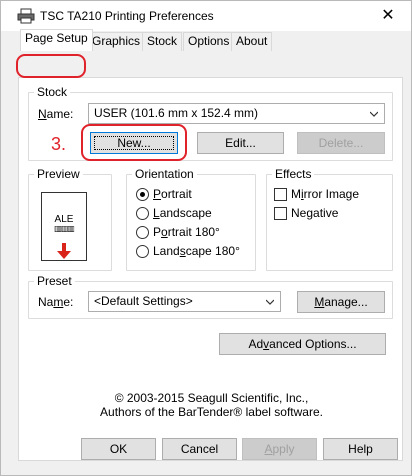 This screenshot has height=476, width=412. I want to click on stock-name-value: USER (101.6 mm x 152.4 mm), so click(176, 113).